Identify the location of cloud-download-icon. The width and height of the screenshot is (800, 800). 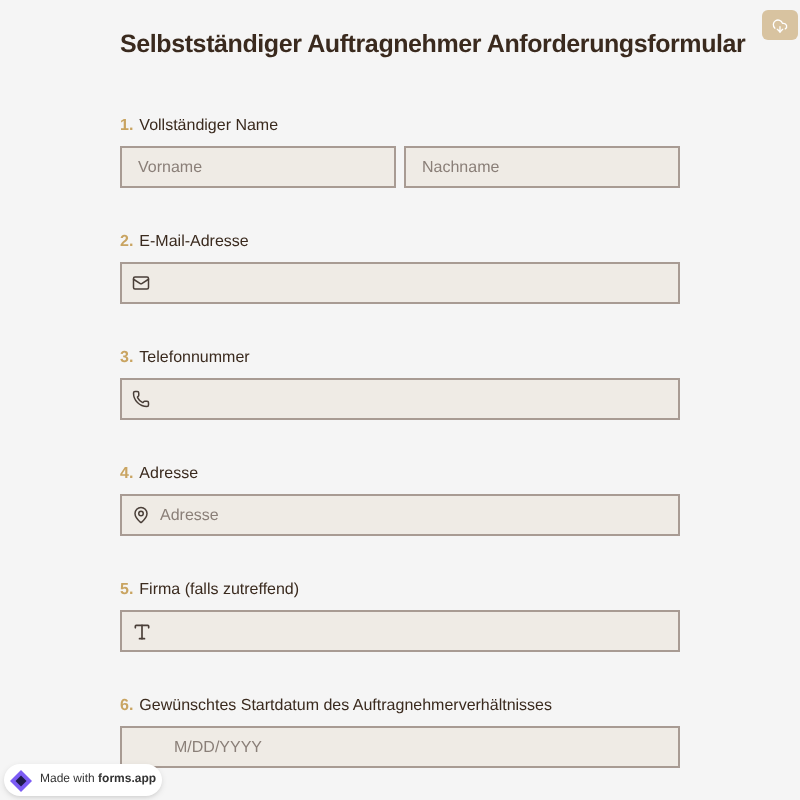
(780, 25).